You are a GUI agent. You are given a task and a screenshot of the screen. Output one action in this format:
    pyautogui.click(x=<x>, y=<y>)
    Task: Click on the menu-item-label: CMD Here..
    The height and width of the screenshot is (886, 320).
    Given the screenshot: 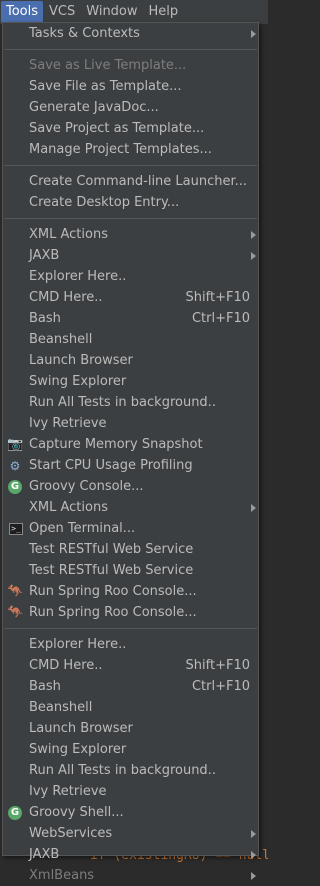 What is the action you would take?
    pyautogui.click(x=66, y=665)
    